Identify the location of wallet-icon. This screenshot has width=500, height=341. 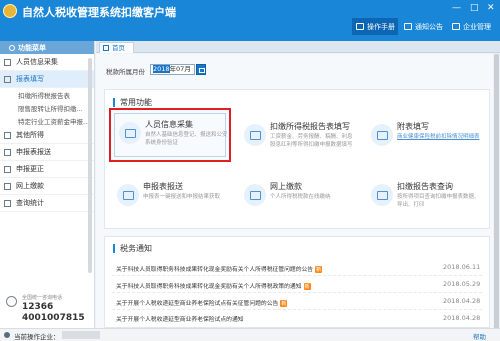
(7, 186).